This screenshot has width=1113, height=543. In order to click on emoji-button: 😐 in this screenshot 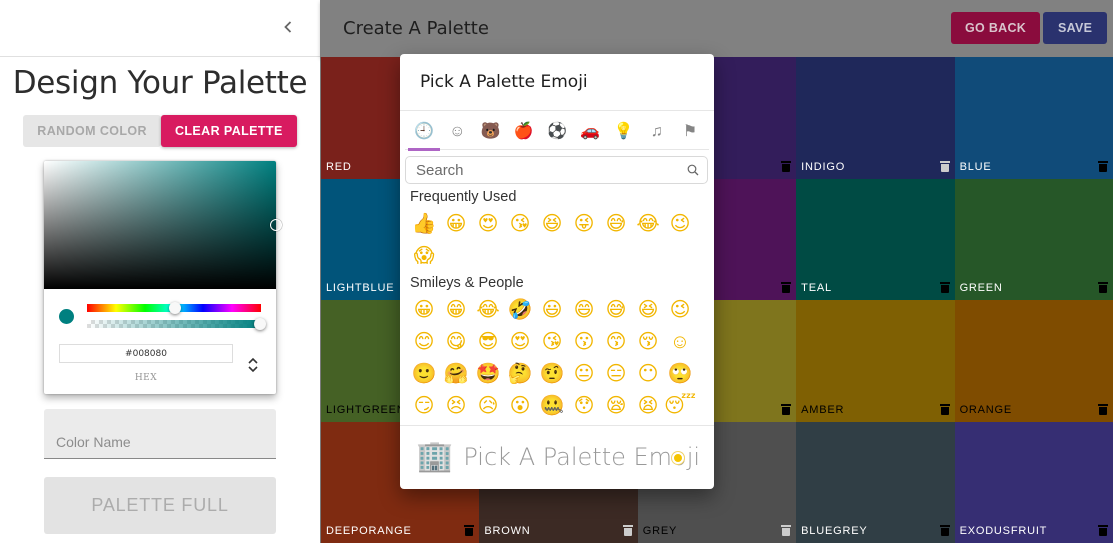, I will do `click(584, 374)`.